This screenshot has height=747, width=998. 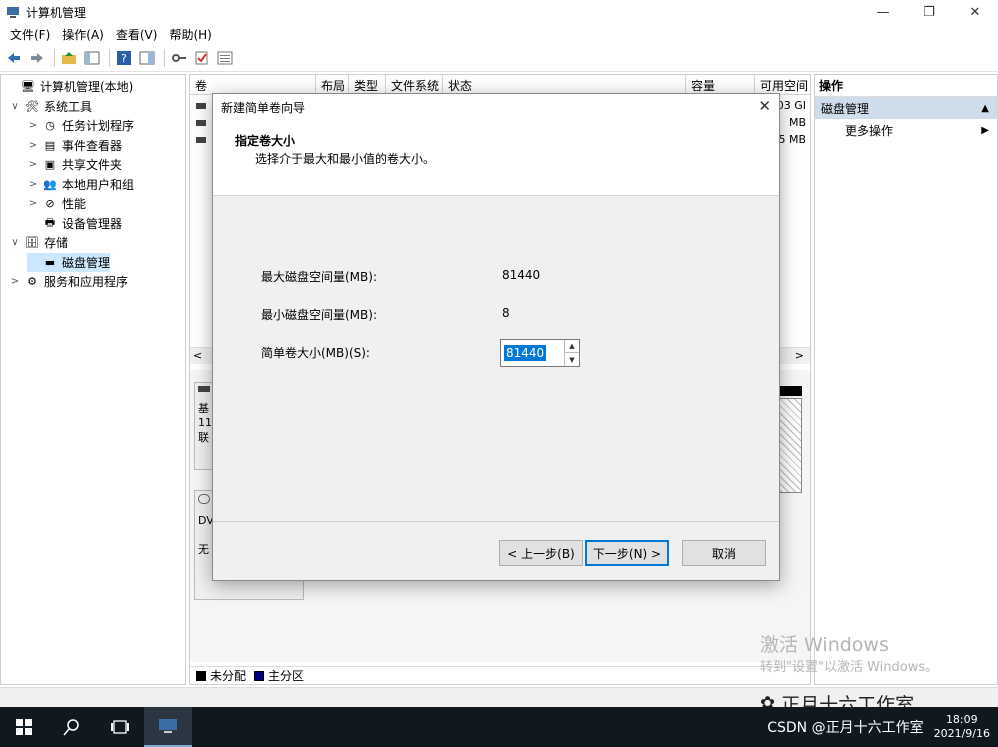 What do you see at coordinates (414, 85) in the screenshot?
I see `column-filesystem: 文件系统` at bounding box center [414, 85].